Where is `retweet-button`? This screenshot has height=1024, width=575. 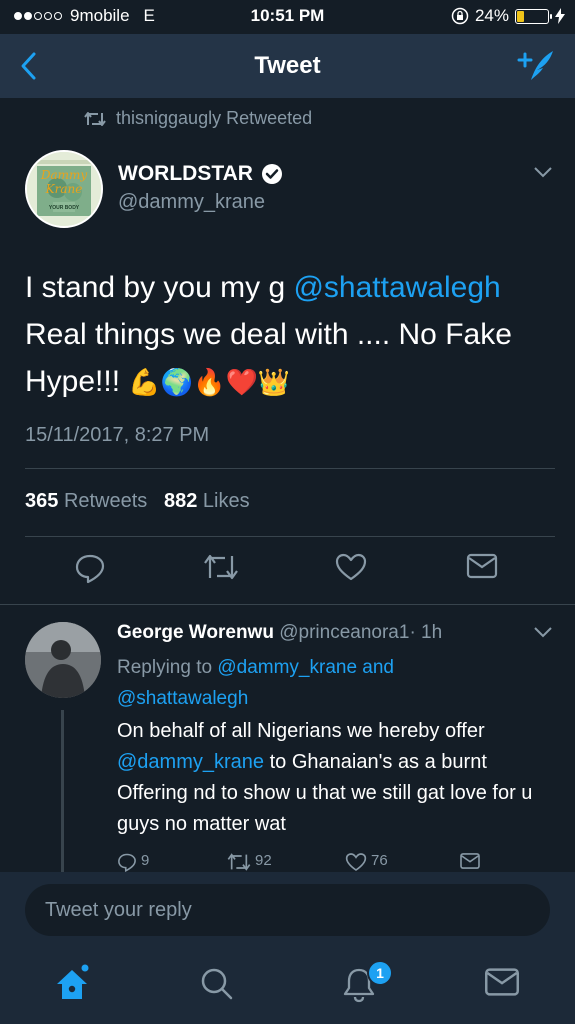 retweet-button is located at coordinates (221, 569).